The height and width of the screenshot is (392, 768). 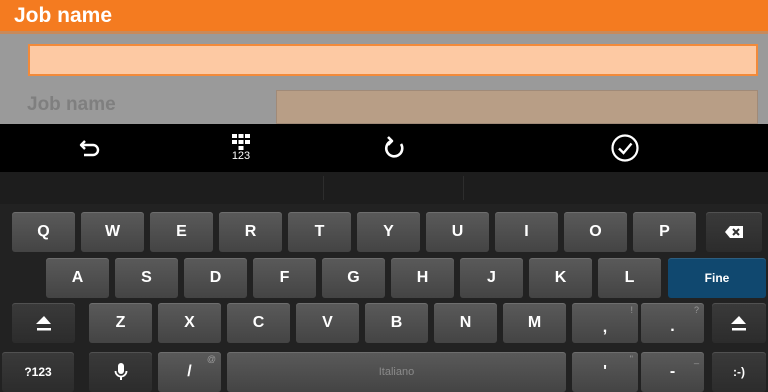 I want to click on key-u: U, so click(x=457, y=232).